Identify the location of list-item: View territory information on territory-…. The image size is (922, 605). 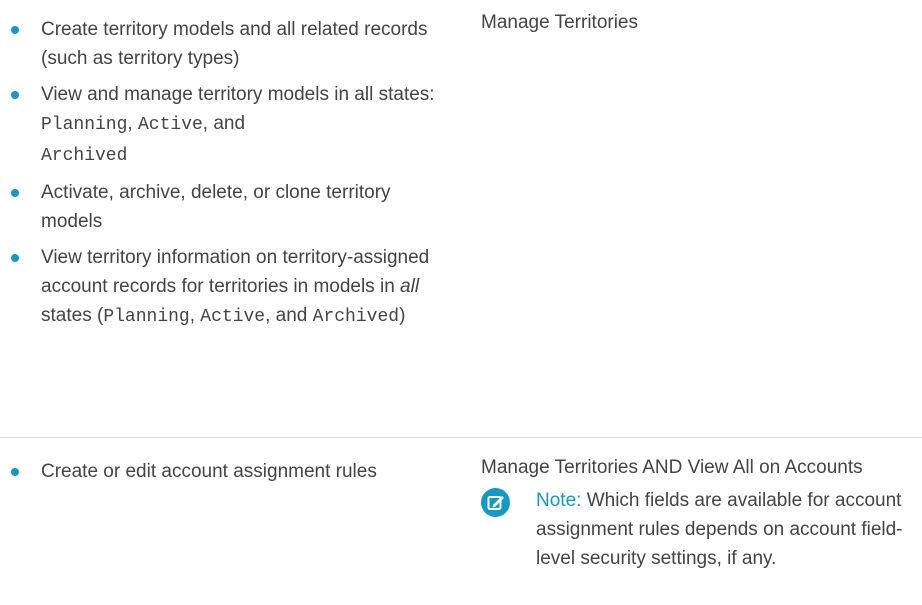
(228, 287).